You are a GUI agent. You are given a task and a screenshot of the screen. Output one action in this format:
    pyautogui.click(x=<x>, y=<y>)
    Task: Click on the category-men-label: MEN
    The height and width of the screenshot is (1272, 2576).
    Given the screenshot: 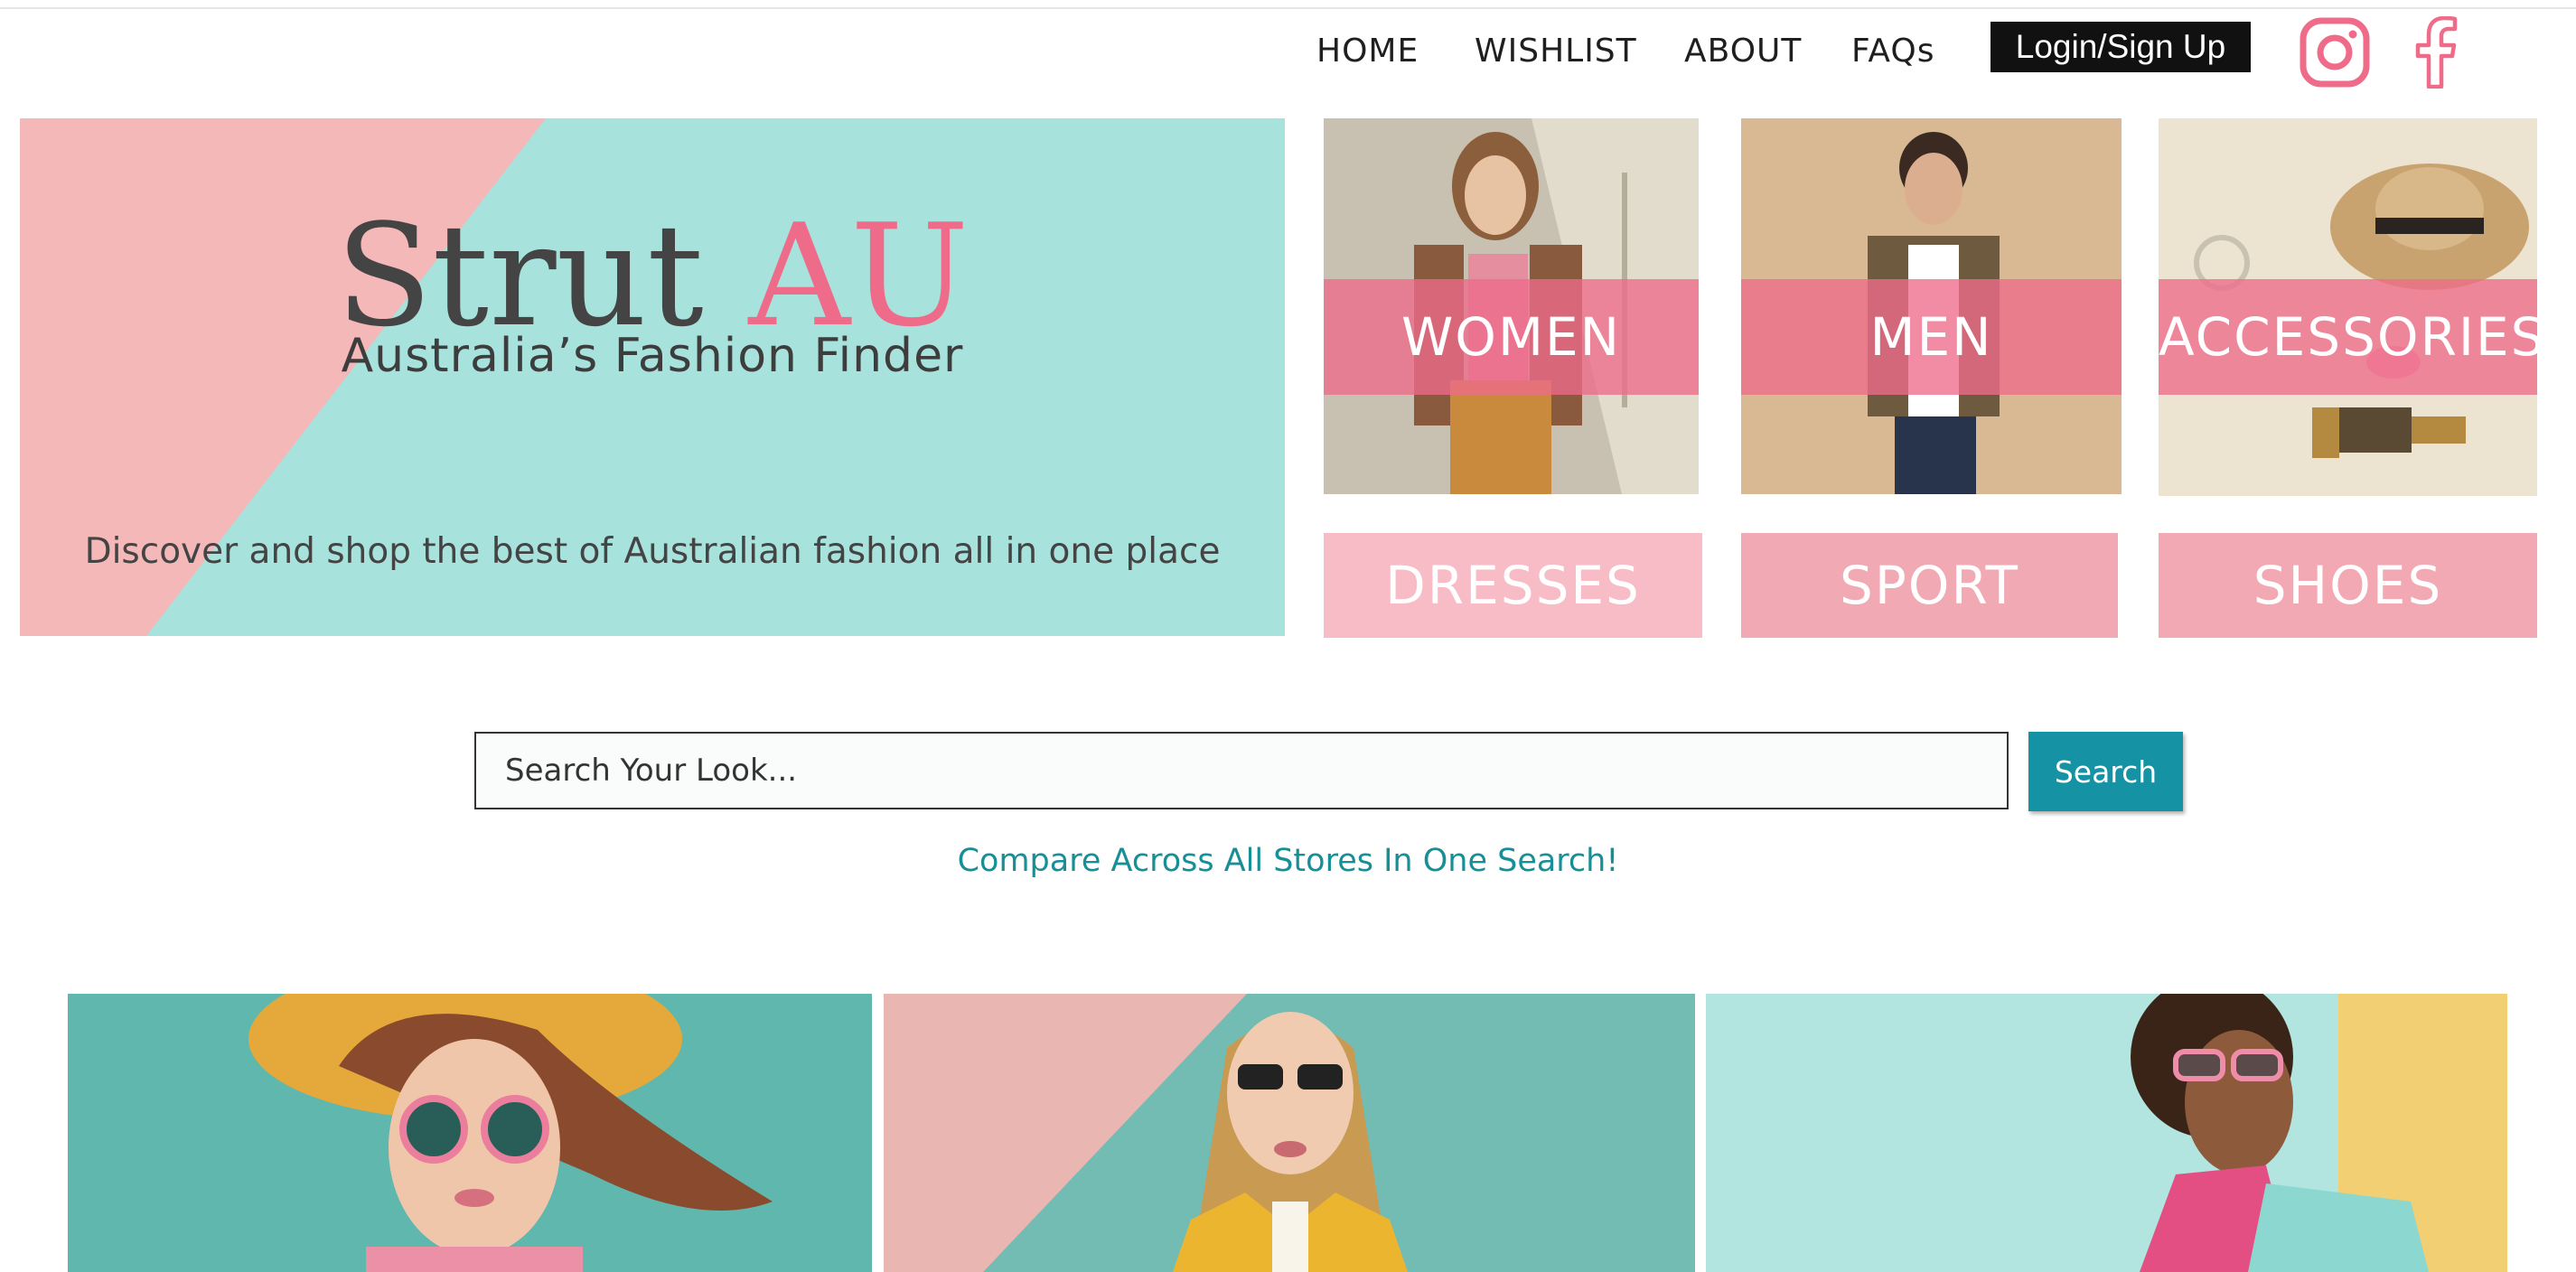 What is the action you would take?
    pyautogui.click(x=1931, y=337)
    